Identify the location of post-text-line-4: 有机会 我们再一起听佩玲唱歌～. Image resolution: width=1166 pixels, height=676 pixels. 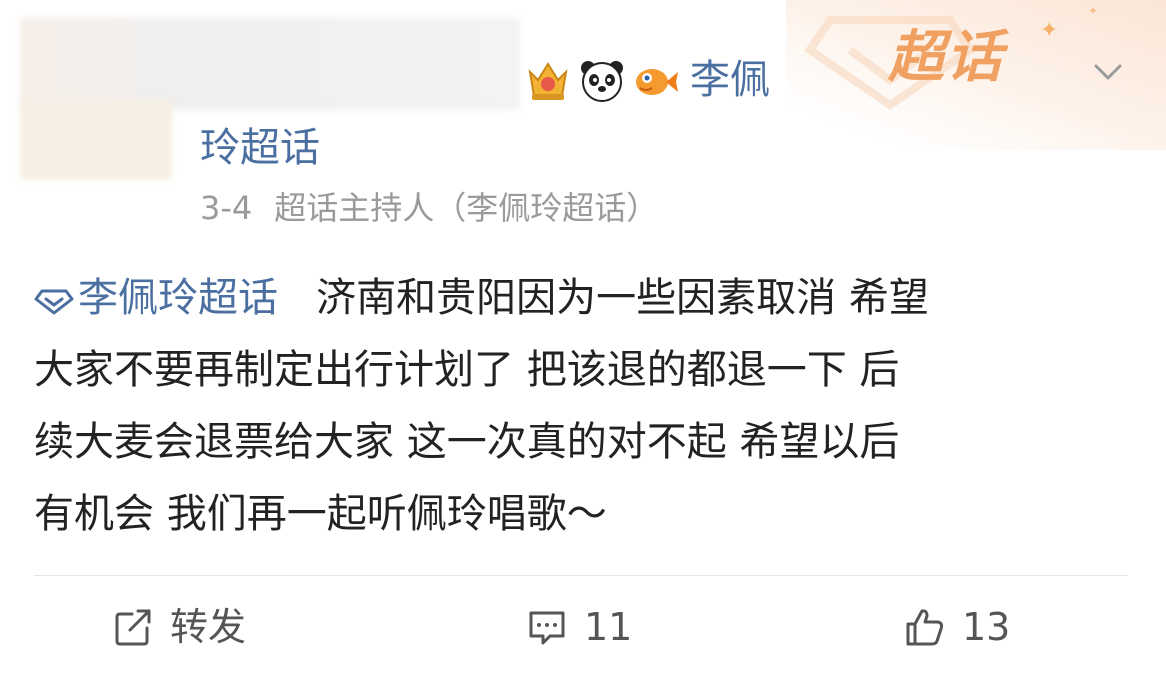
(320, 514).